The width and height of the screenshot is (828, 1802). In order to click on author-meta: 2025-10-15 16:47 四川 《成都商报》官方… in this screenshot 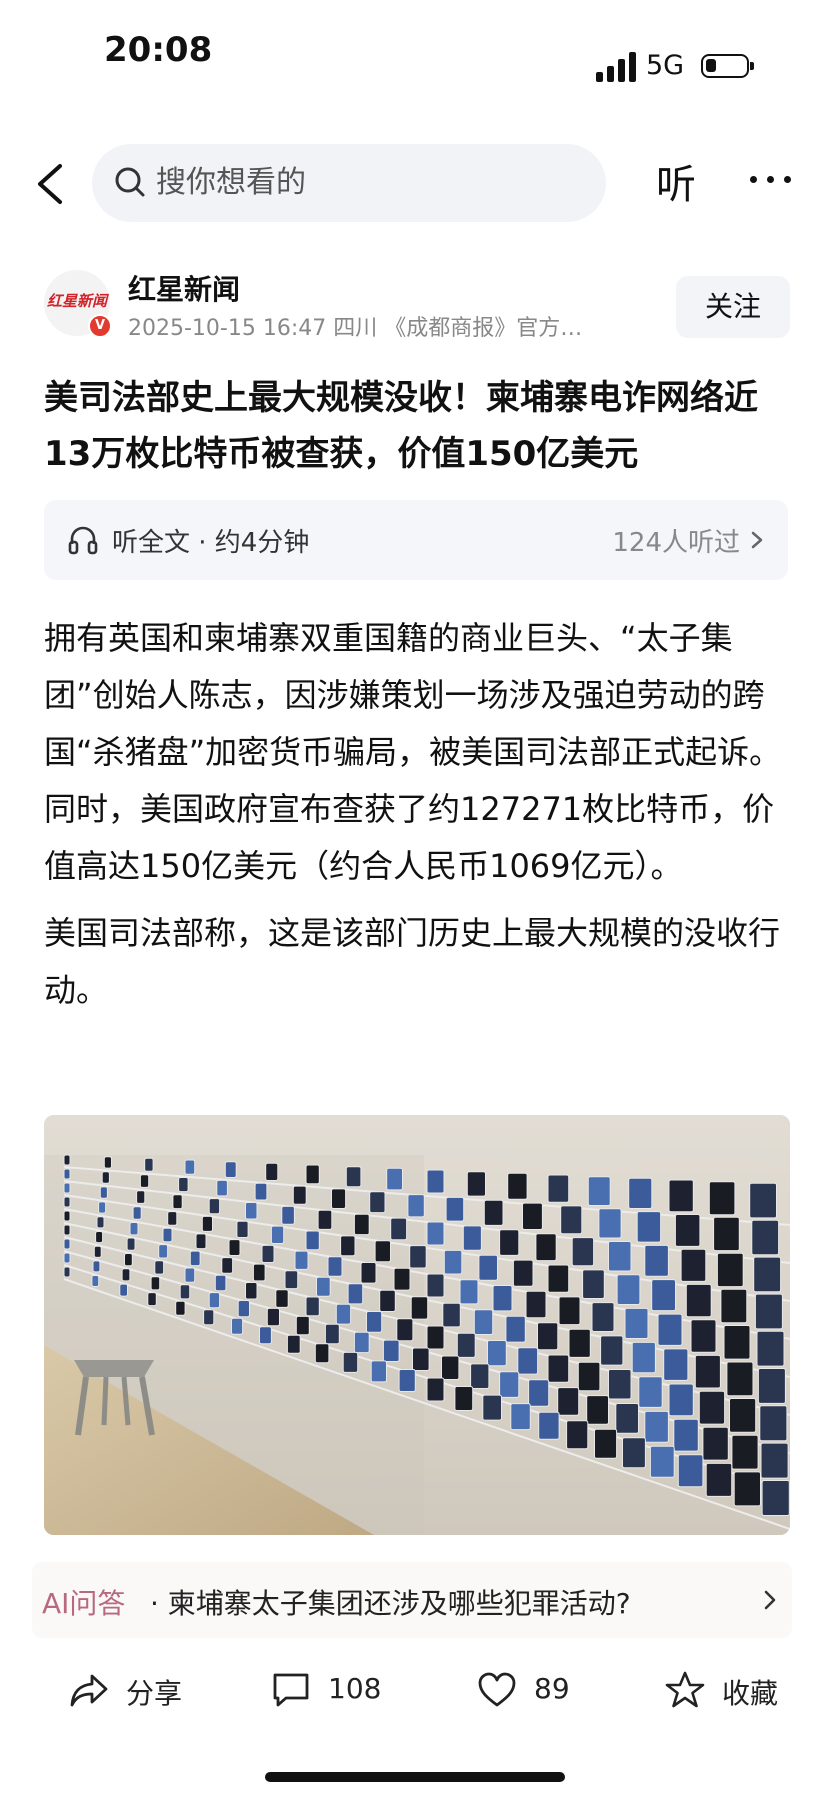, I will do `click(355, 328)`.